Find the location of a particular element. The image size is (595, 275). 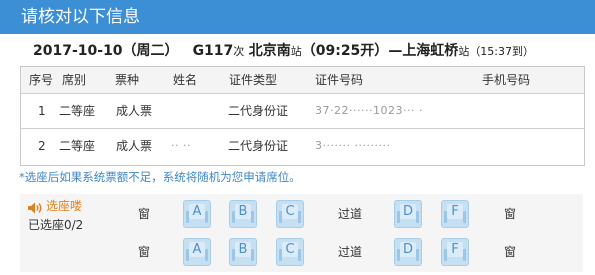

col-id-type: 证件类型 is located at coordinates (253, 80).